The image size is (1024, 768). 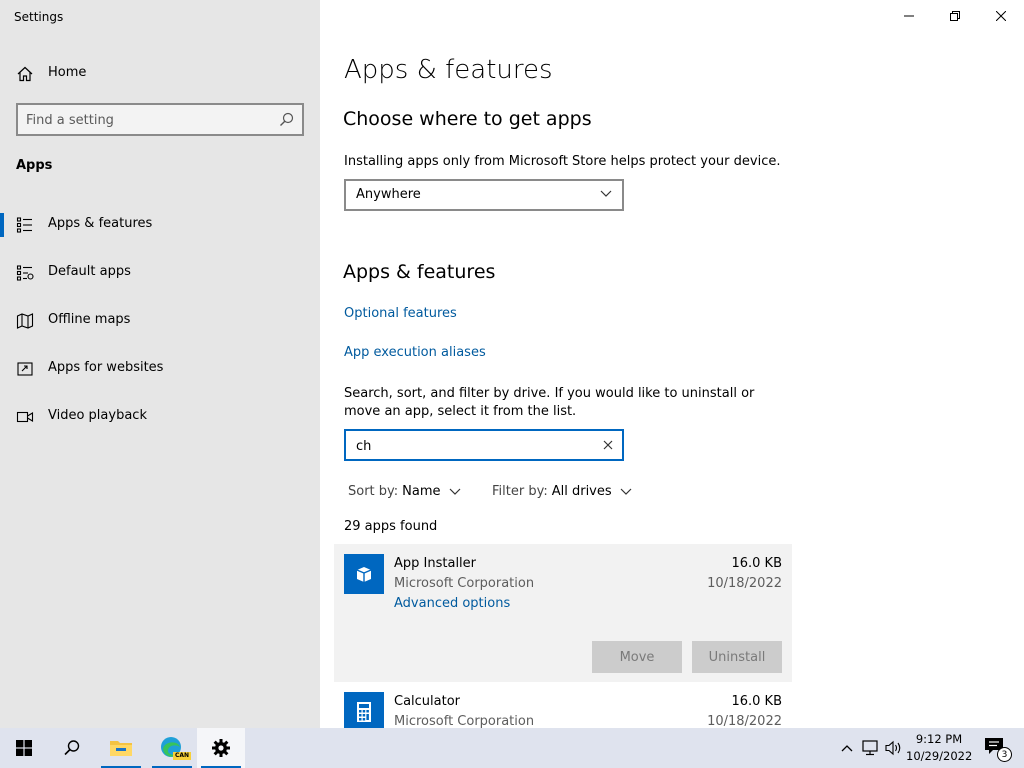 I want to click on gear-icon, so click(x=221, y=748).